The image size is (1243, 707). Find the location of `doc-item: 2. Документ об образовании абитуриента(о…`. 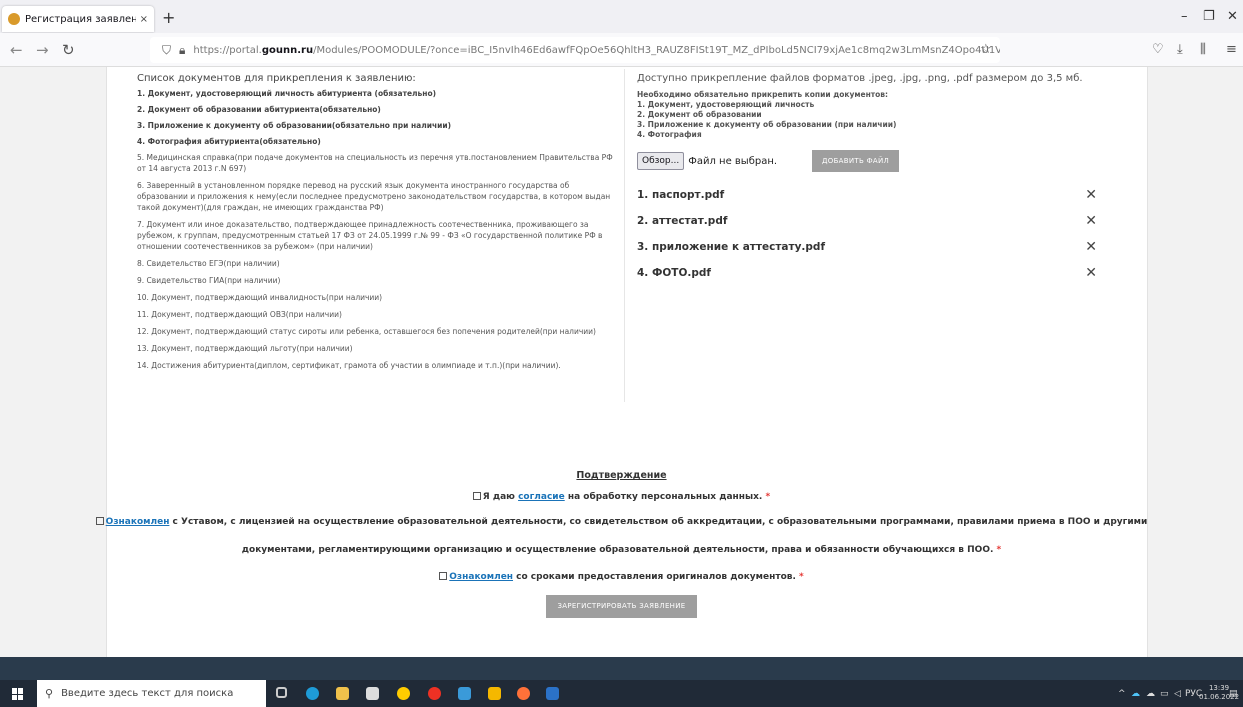

doc-item: 2. Документ об образовании абитуриента(о… is located at coordinates (259, 109).